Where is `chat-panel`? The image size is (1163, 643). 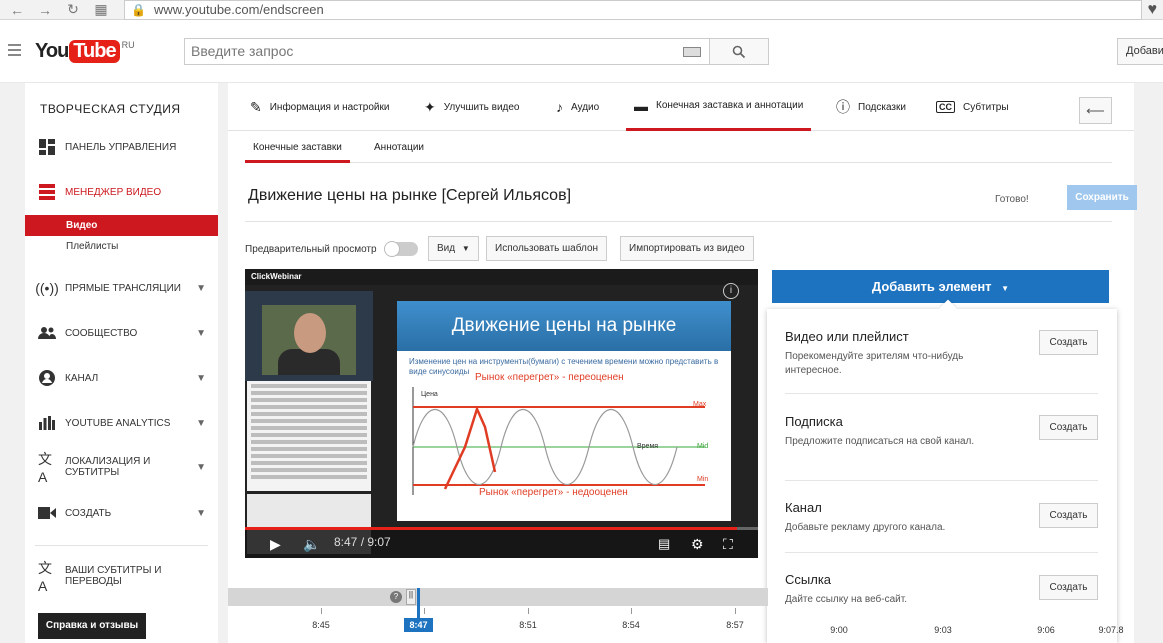 chat-panel is located at coordinates (309, 436).